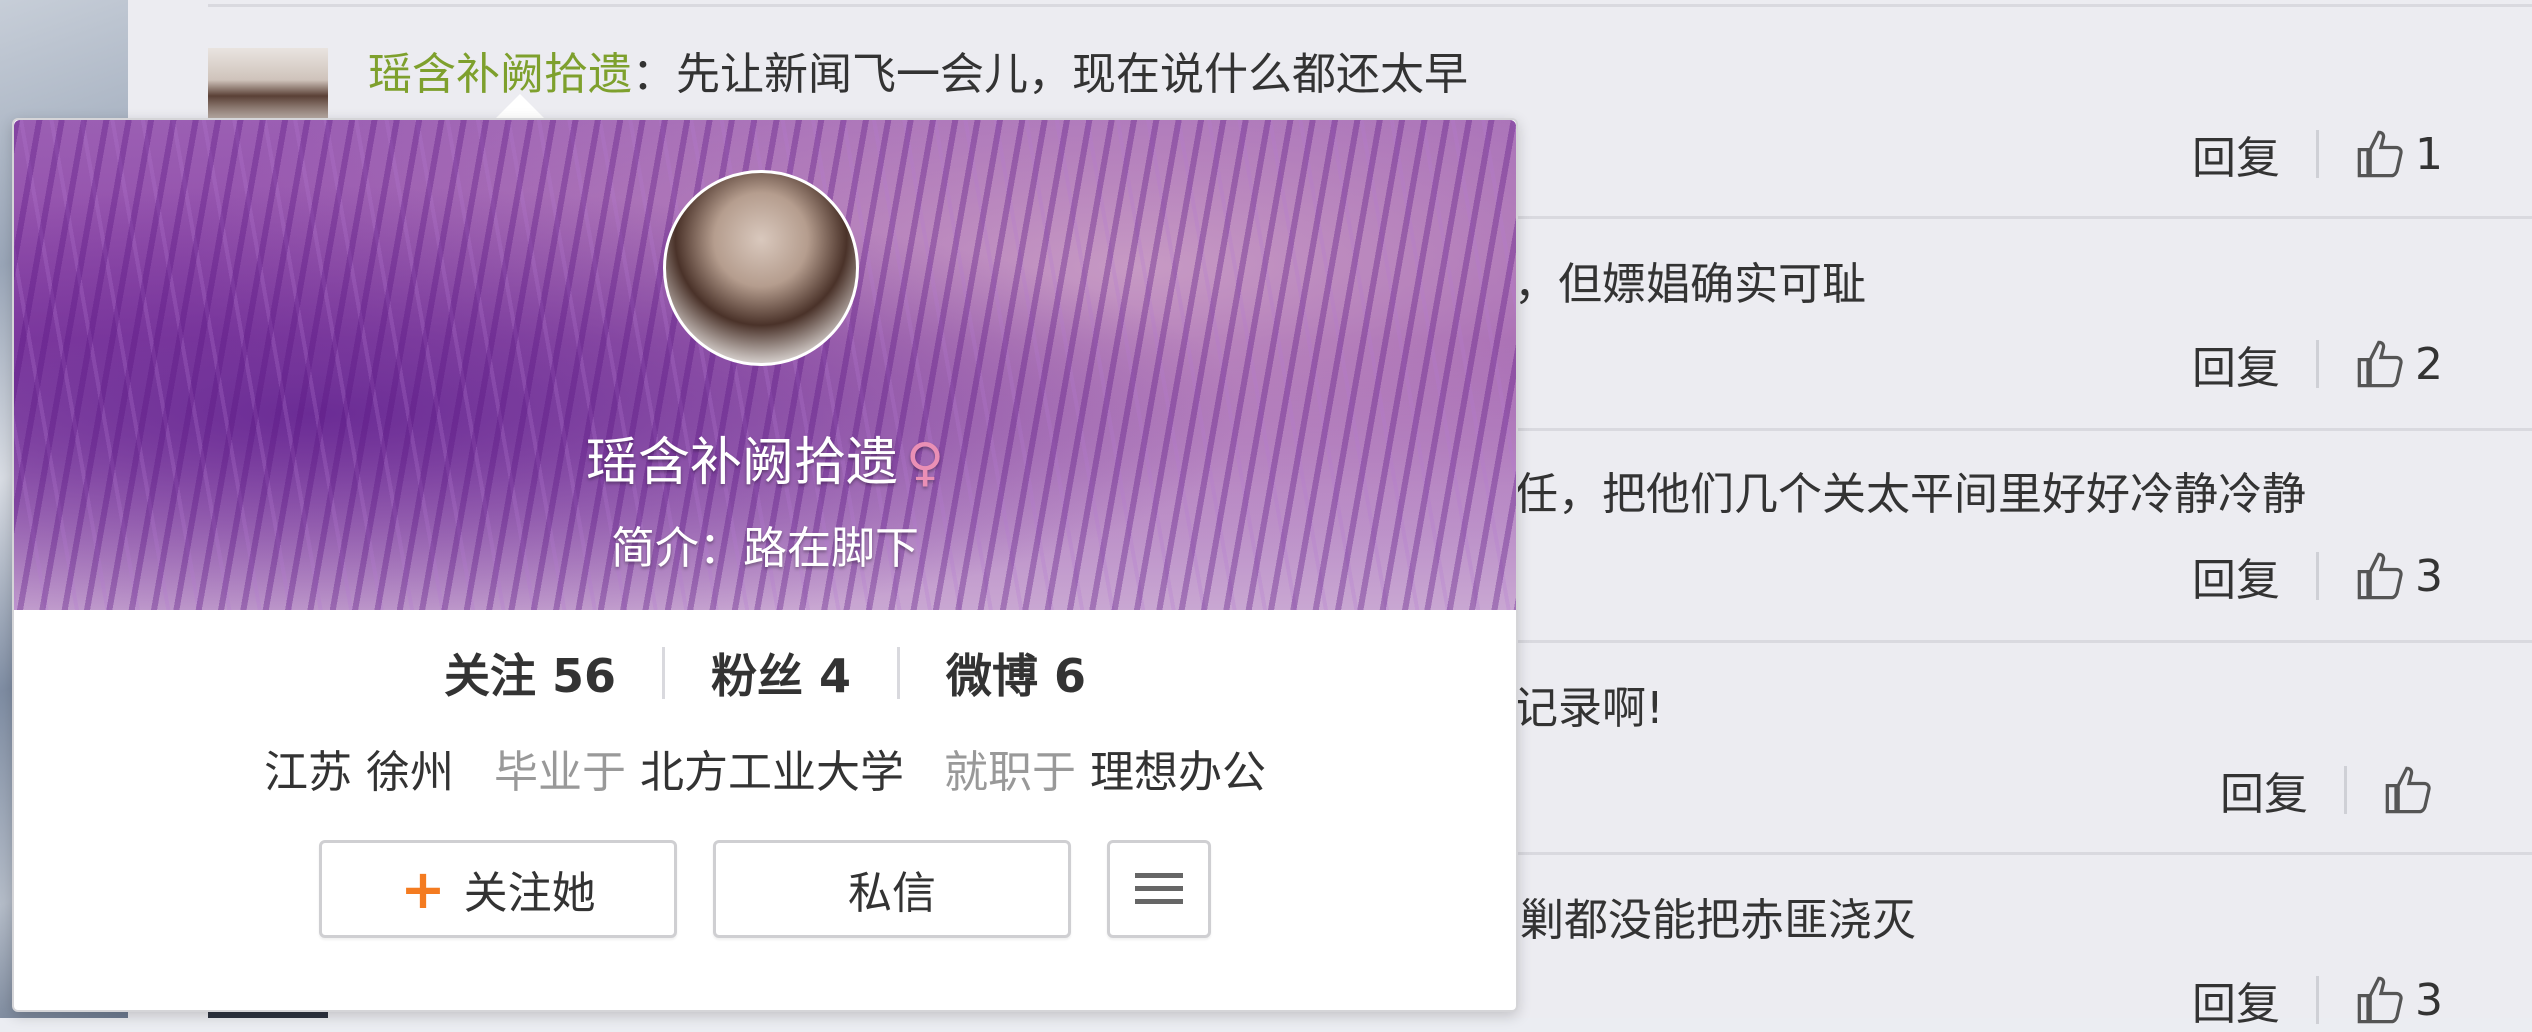  I want to click on female-icon: ♀, so click(925, 463).